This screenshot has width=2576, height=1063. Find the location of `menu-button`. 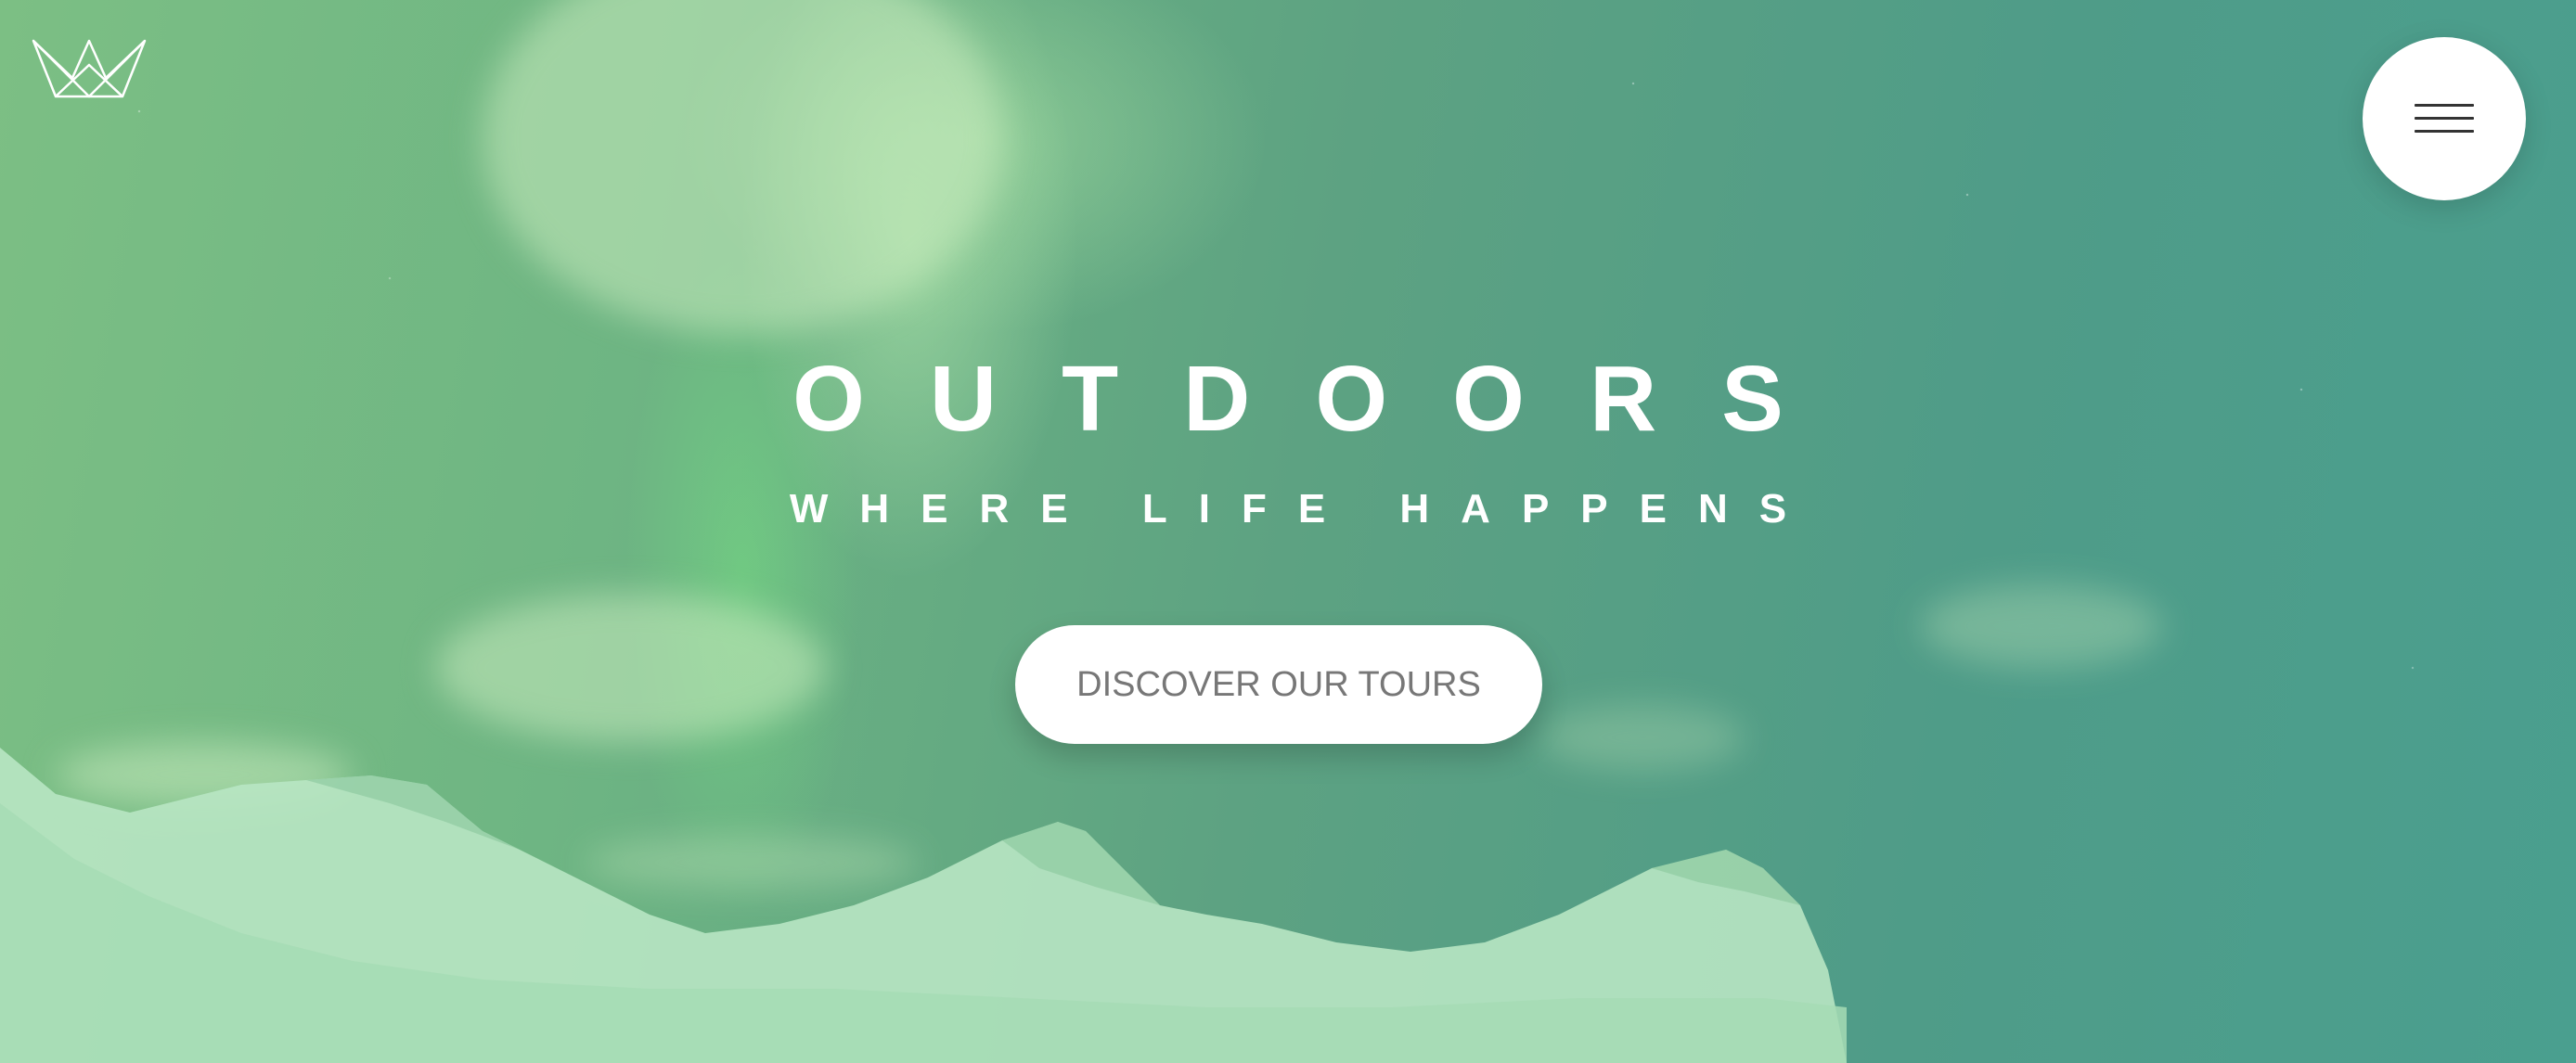

menu-button is located at coordinates (2444, 118).